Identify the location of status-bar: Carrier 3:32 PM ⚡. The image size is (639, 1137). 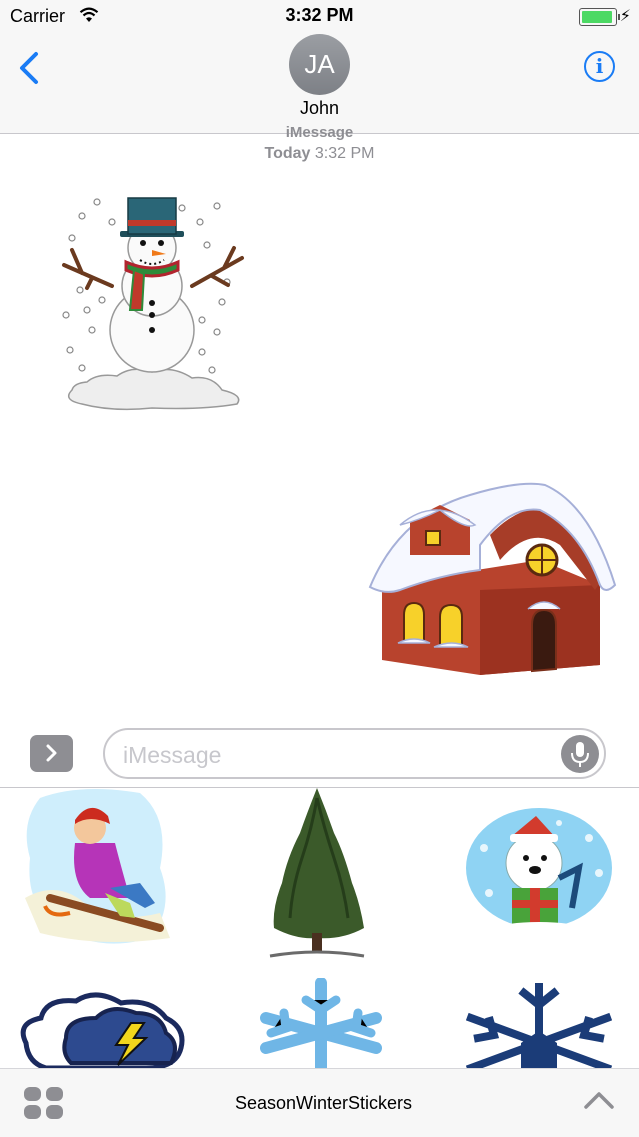
(319, 17).